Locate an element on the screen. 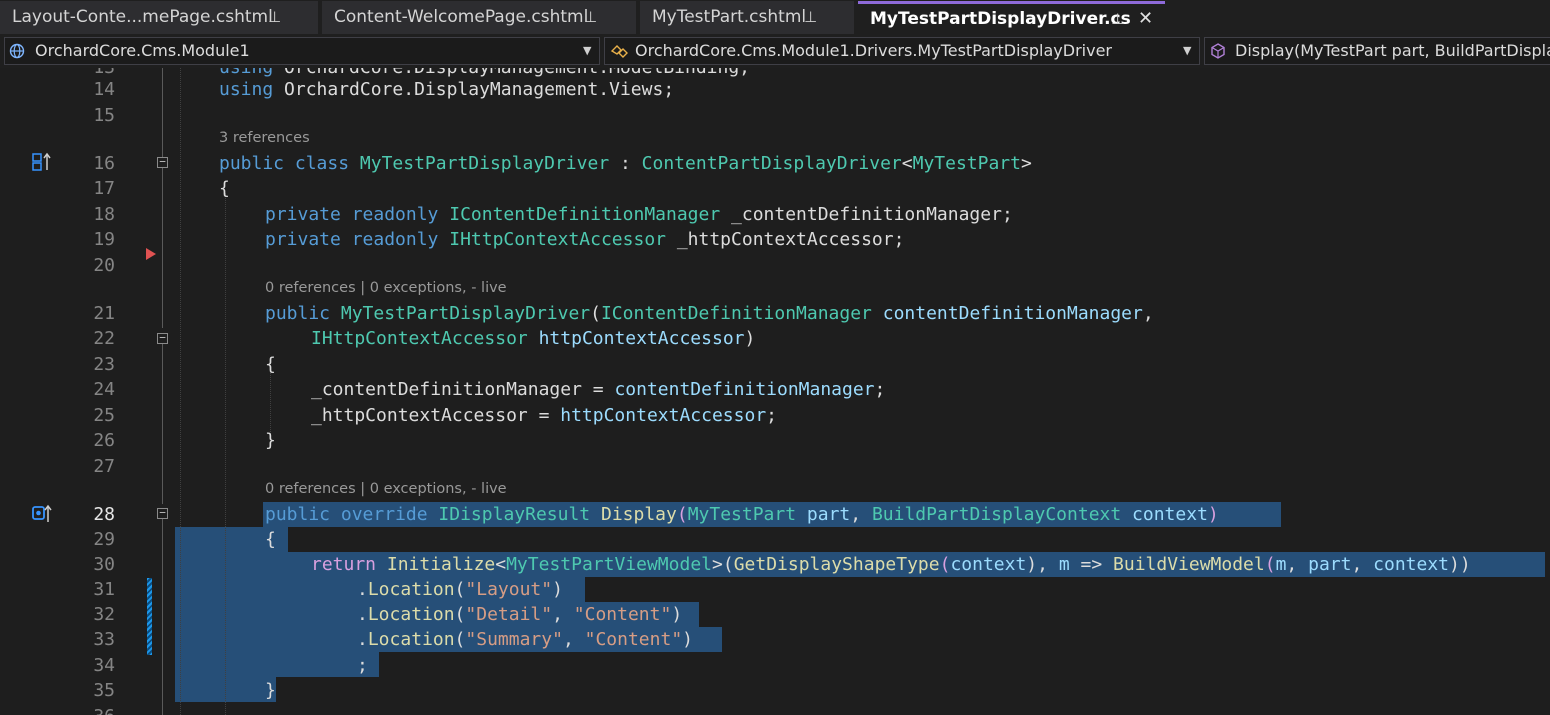 The width and height of the screenshot is (1550, 715). code-line: 20 is located at coordinates (775, 265).